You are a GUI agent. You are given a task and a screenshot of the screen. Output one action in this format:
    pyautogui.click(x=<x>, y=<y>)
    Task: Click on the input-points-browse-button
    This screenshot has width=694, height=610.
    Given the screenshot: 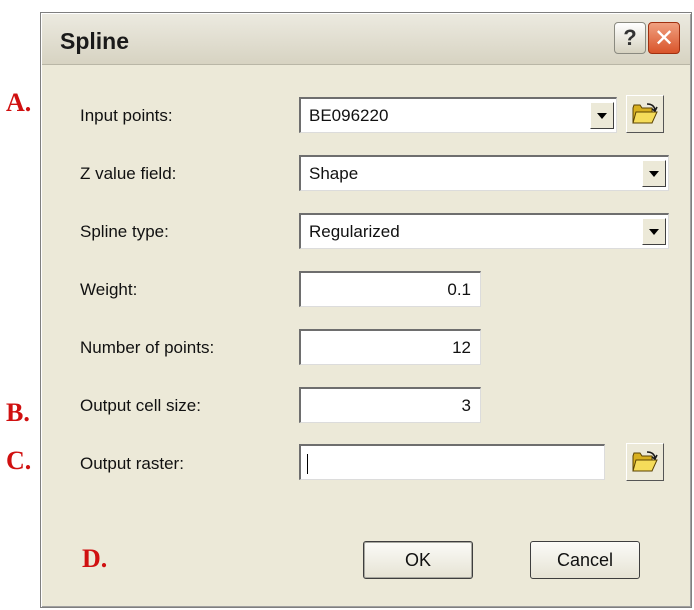 What is the action you would take?
    pyautogui.click(x=645, y=114)
    